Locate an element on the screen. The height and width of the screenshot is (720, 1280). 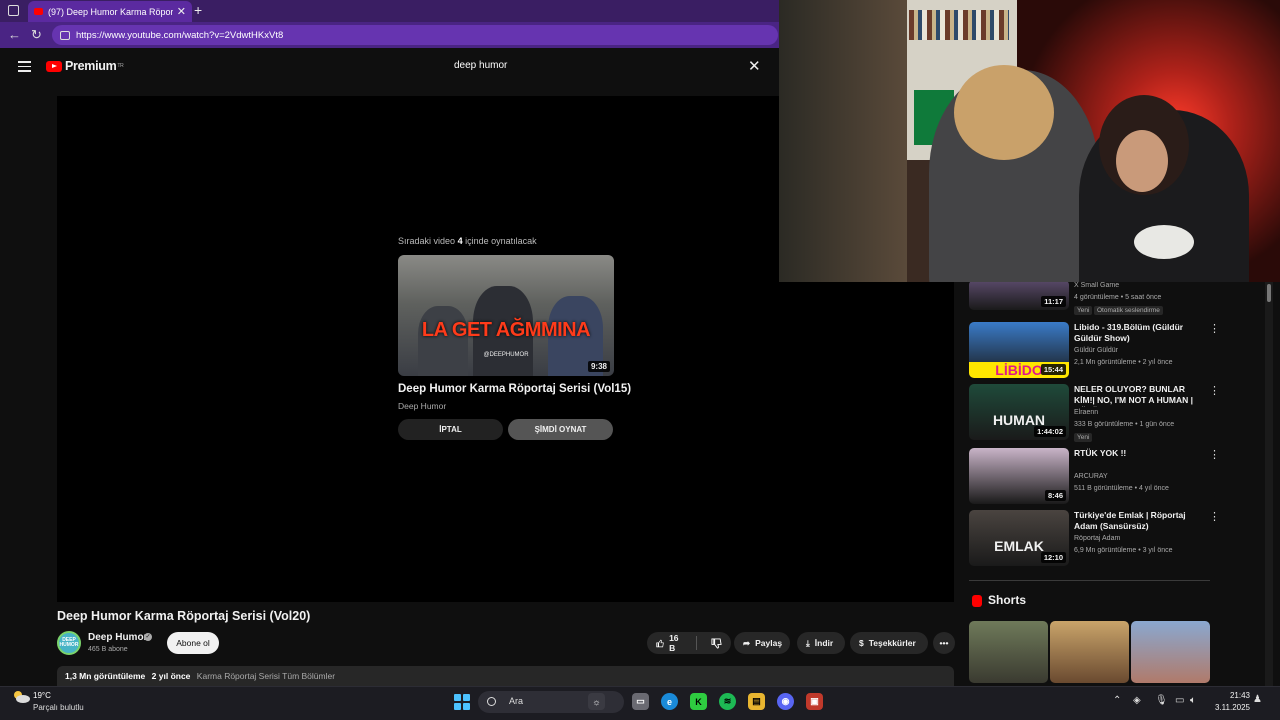
view-count: 1,3 Mn görüntüleme is located at coordinates (105, 676).